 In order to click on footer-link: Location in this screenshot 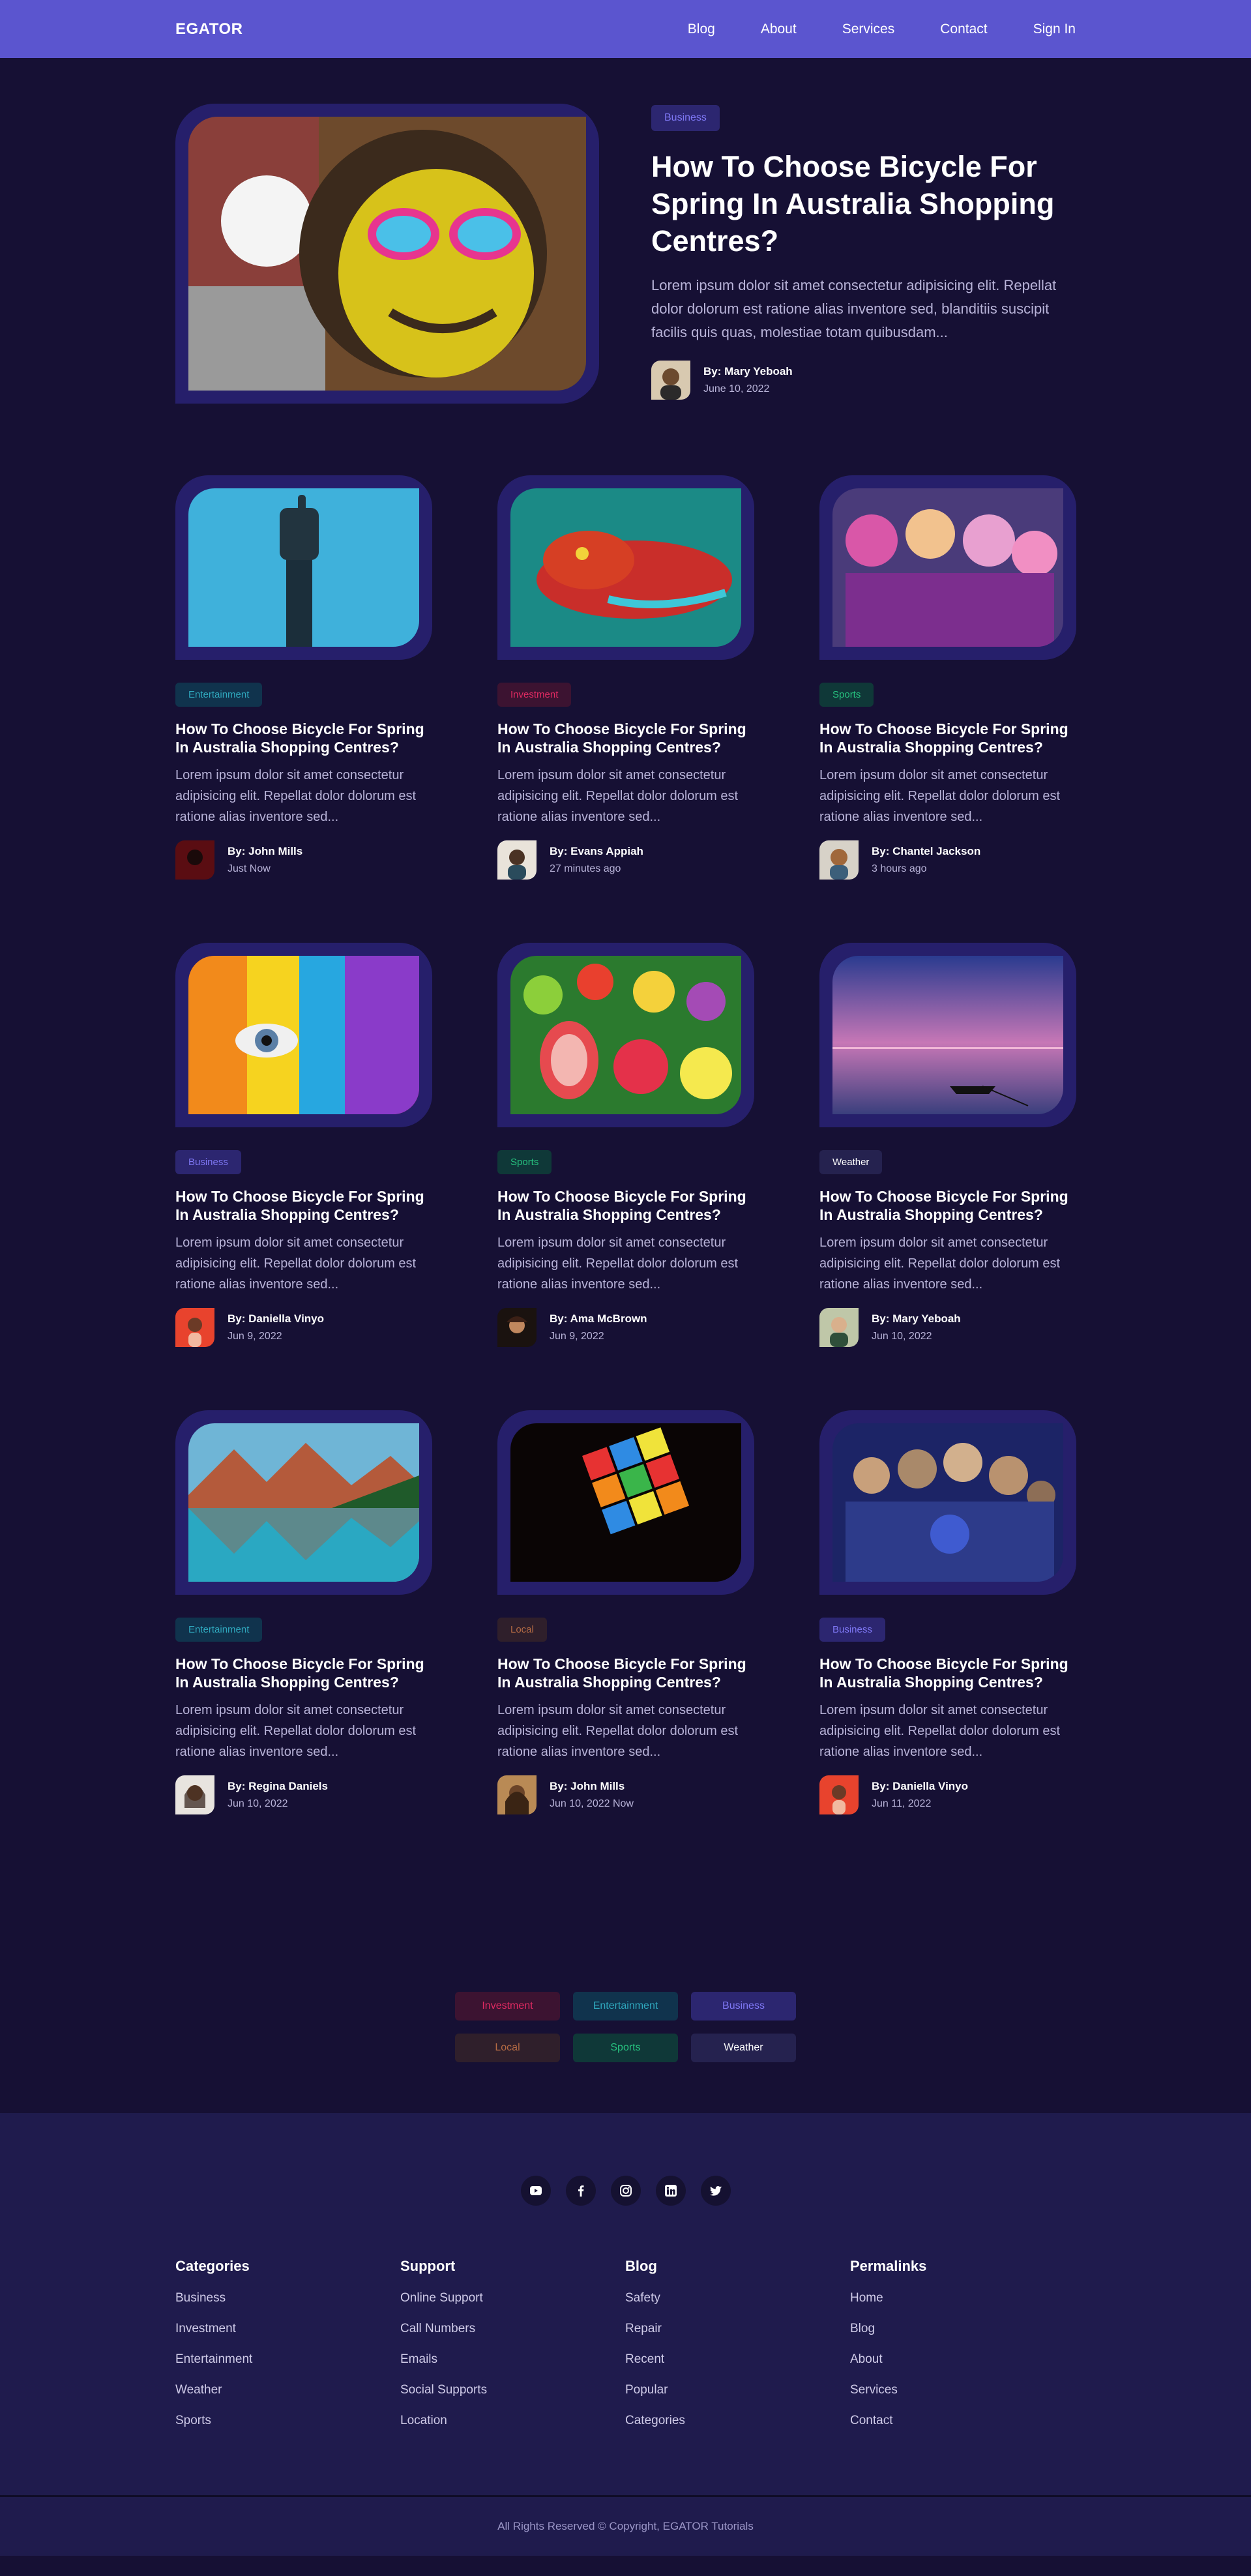, I will do `click(512, 2421)`.